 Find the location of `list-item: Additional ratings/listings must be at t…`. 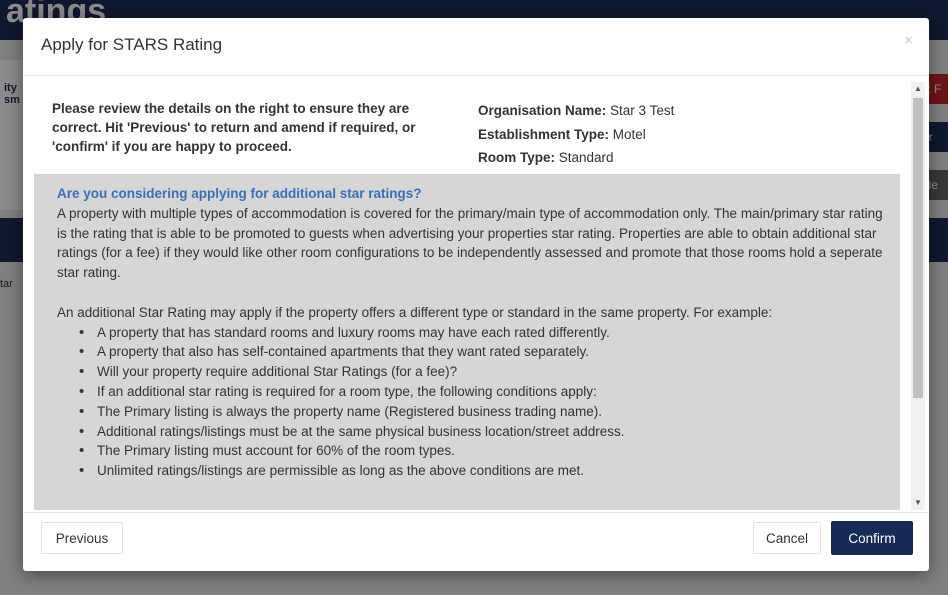

list-item: Additional ratings/listings must be at t… is located at coordinates (488, 432).